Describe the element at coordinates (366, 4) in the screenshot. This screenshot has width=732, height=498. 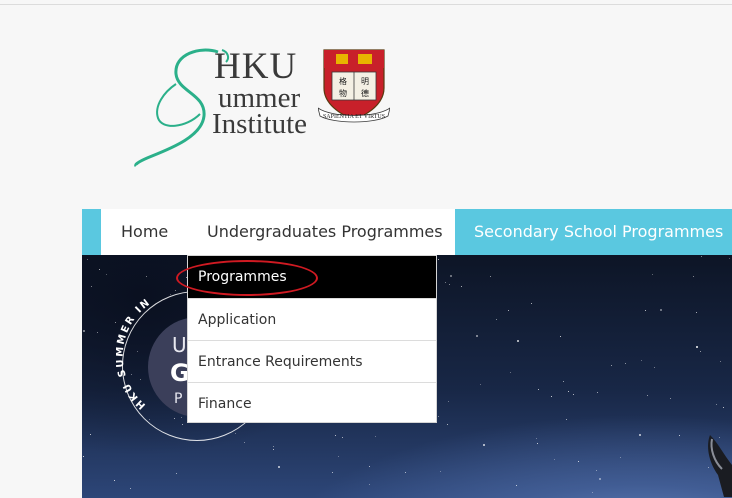
I see `top-divider` at that location.